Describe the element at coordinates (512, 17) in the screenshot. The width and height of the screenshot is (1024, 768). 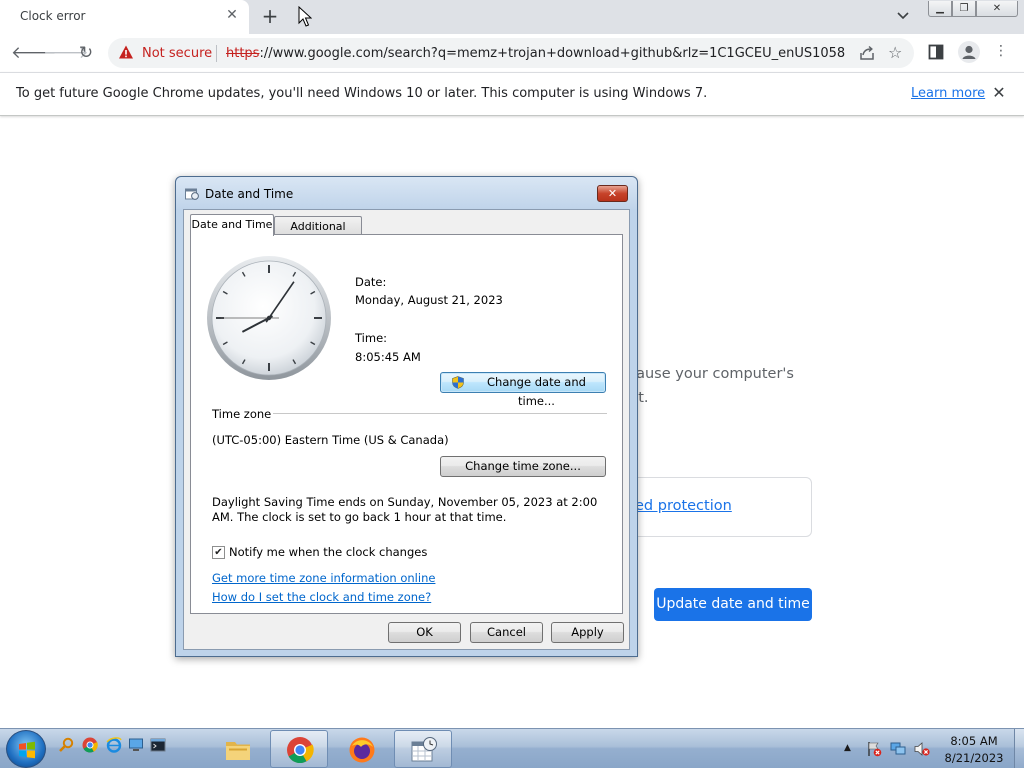
I see `tab-strip: Clock error ✕ + ▁ ❐ ✕` at that location.